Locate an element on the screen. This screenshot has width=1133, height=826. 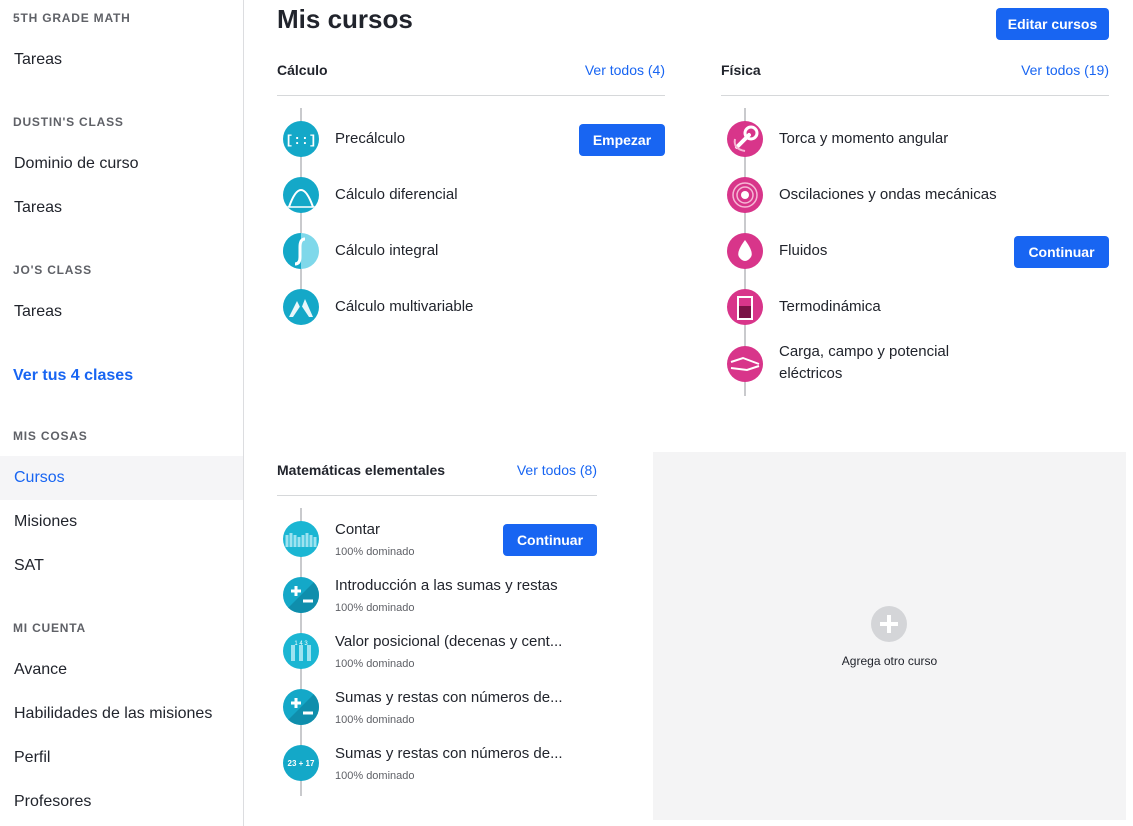
wrench-icon is located at coordinates (745, 139).